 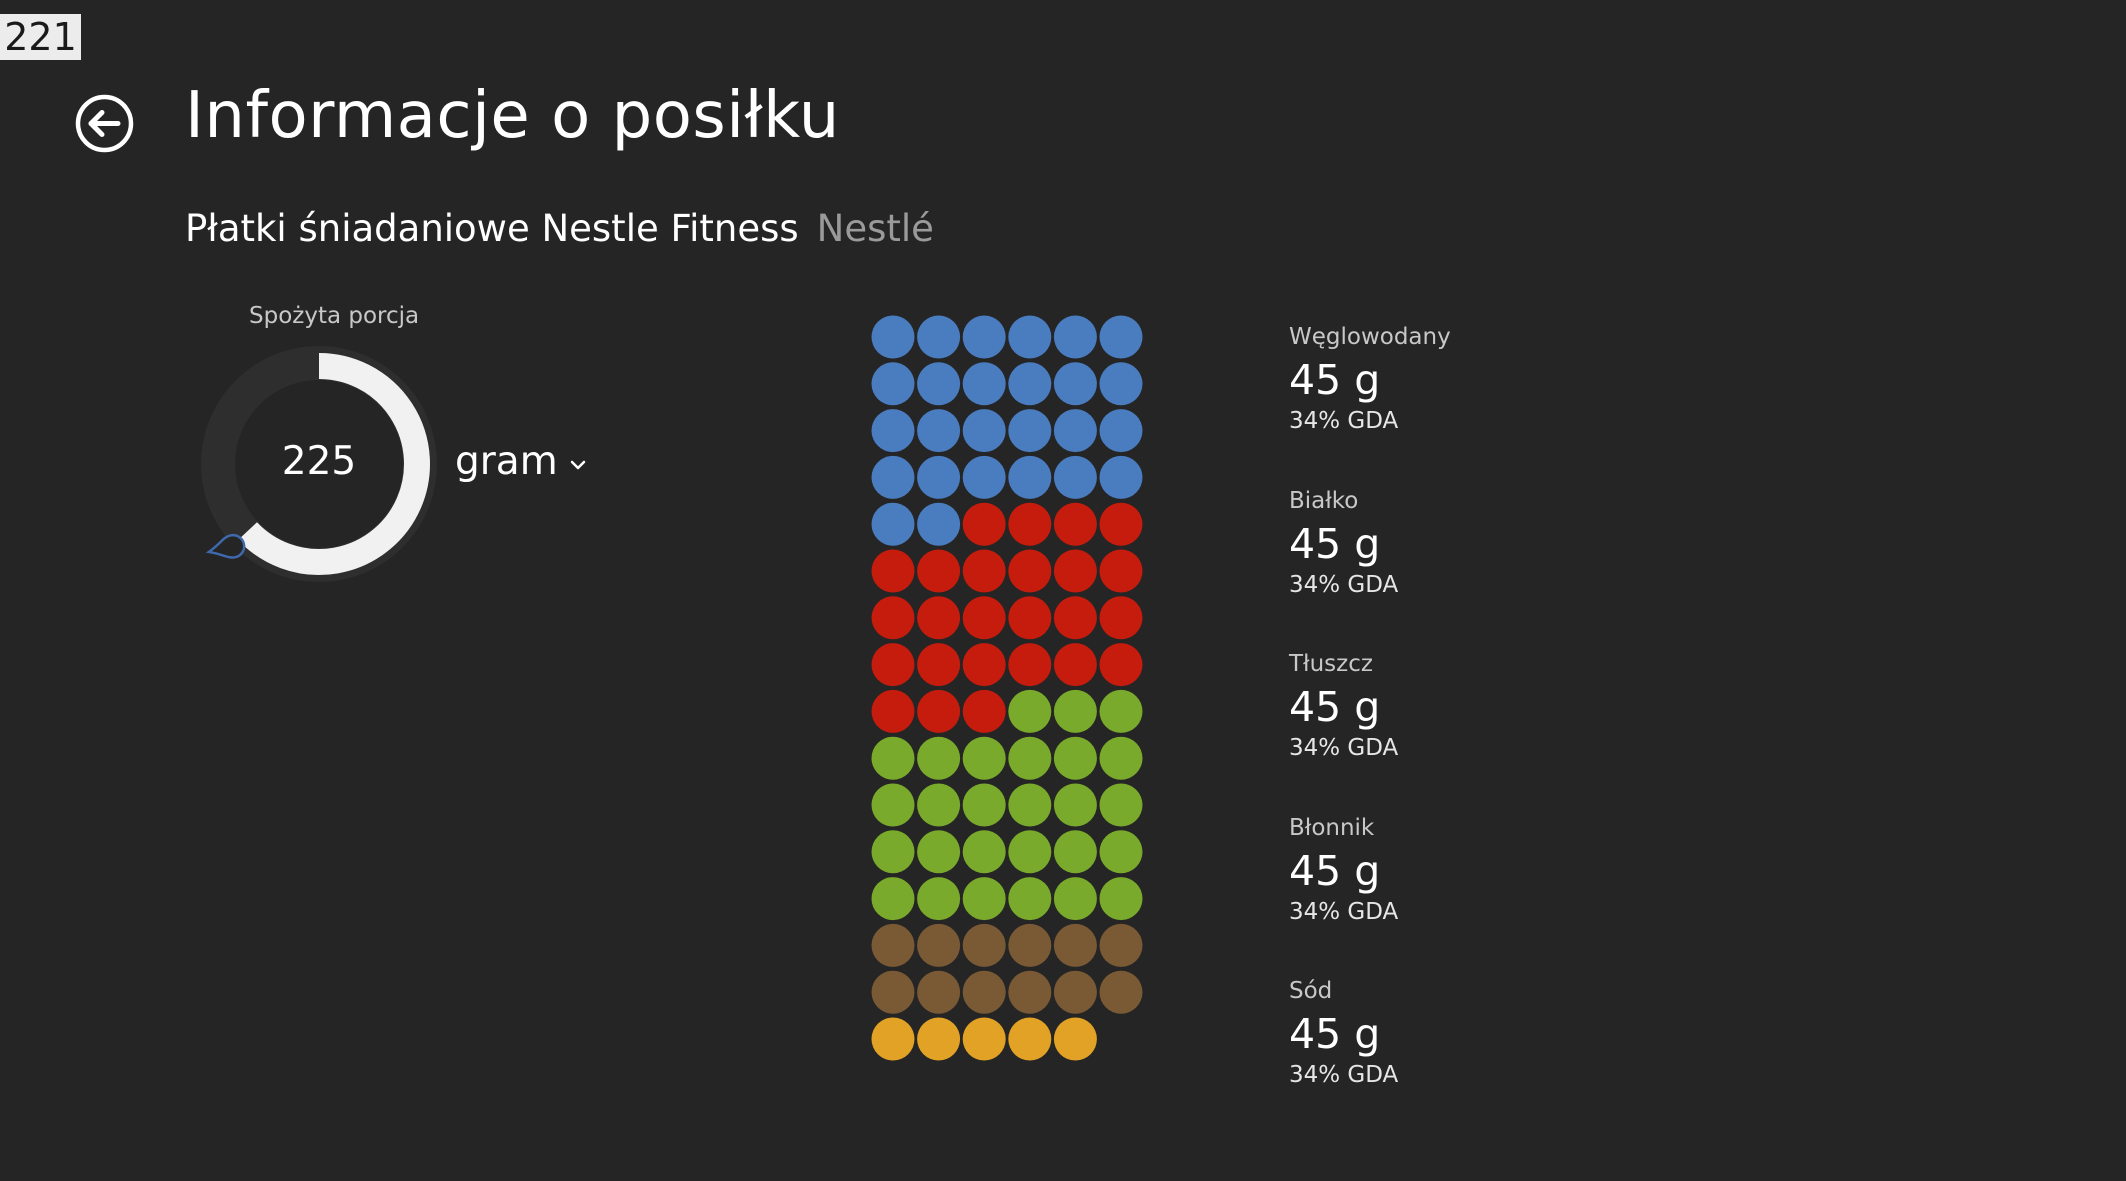 What do you see at coordinates (319, 461) in the screenshot?
I see `portion-value: 225` at bounding box center [319, 461].